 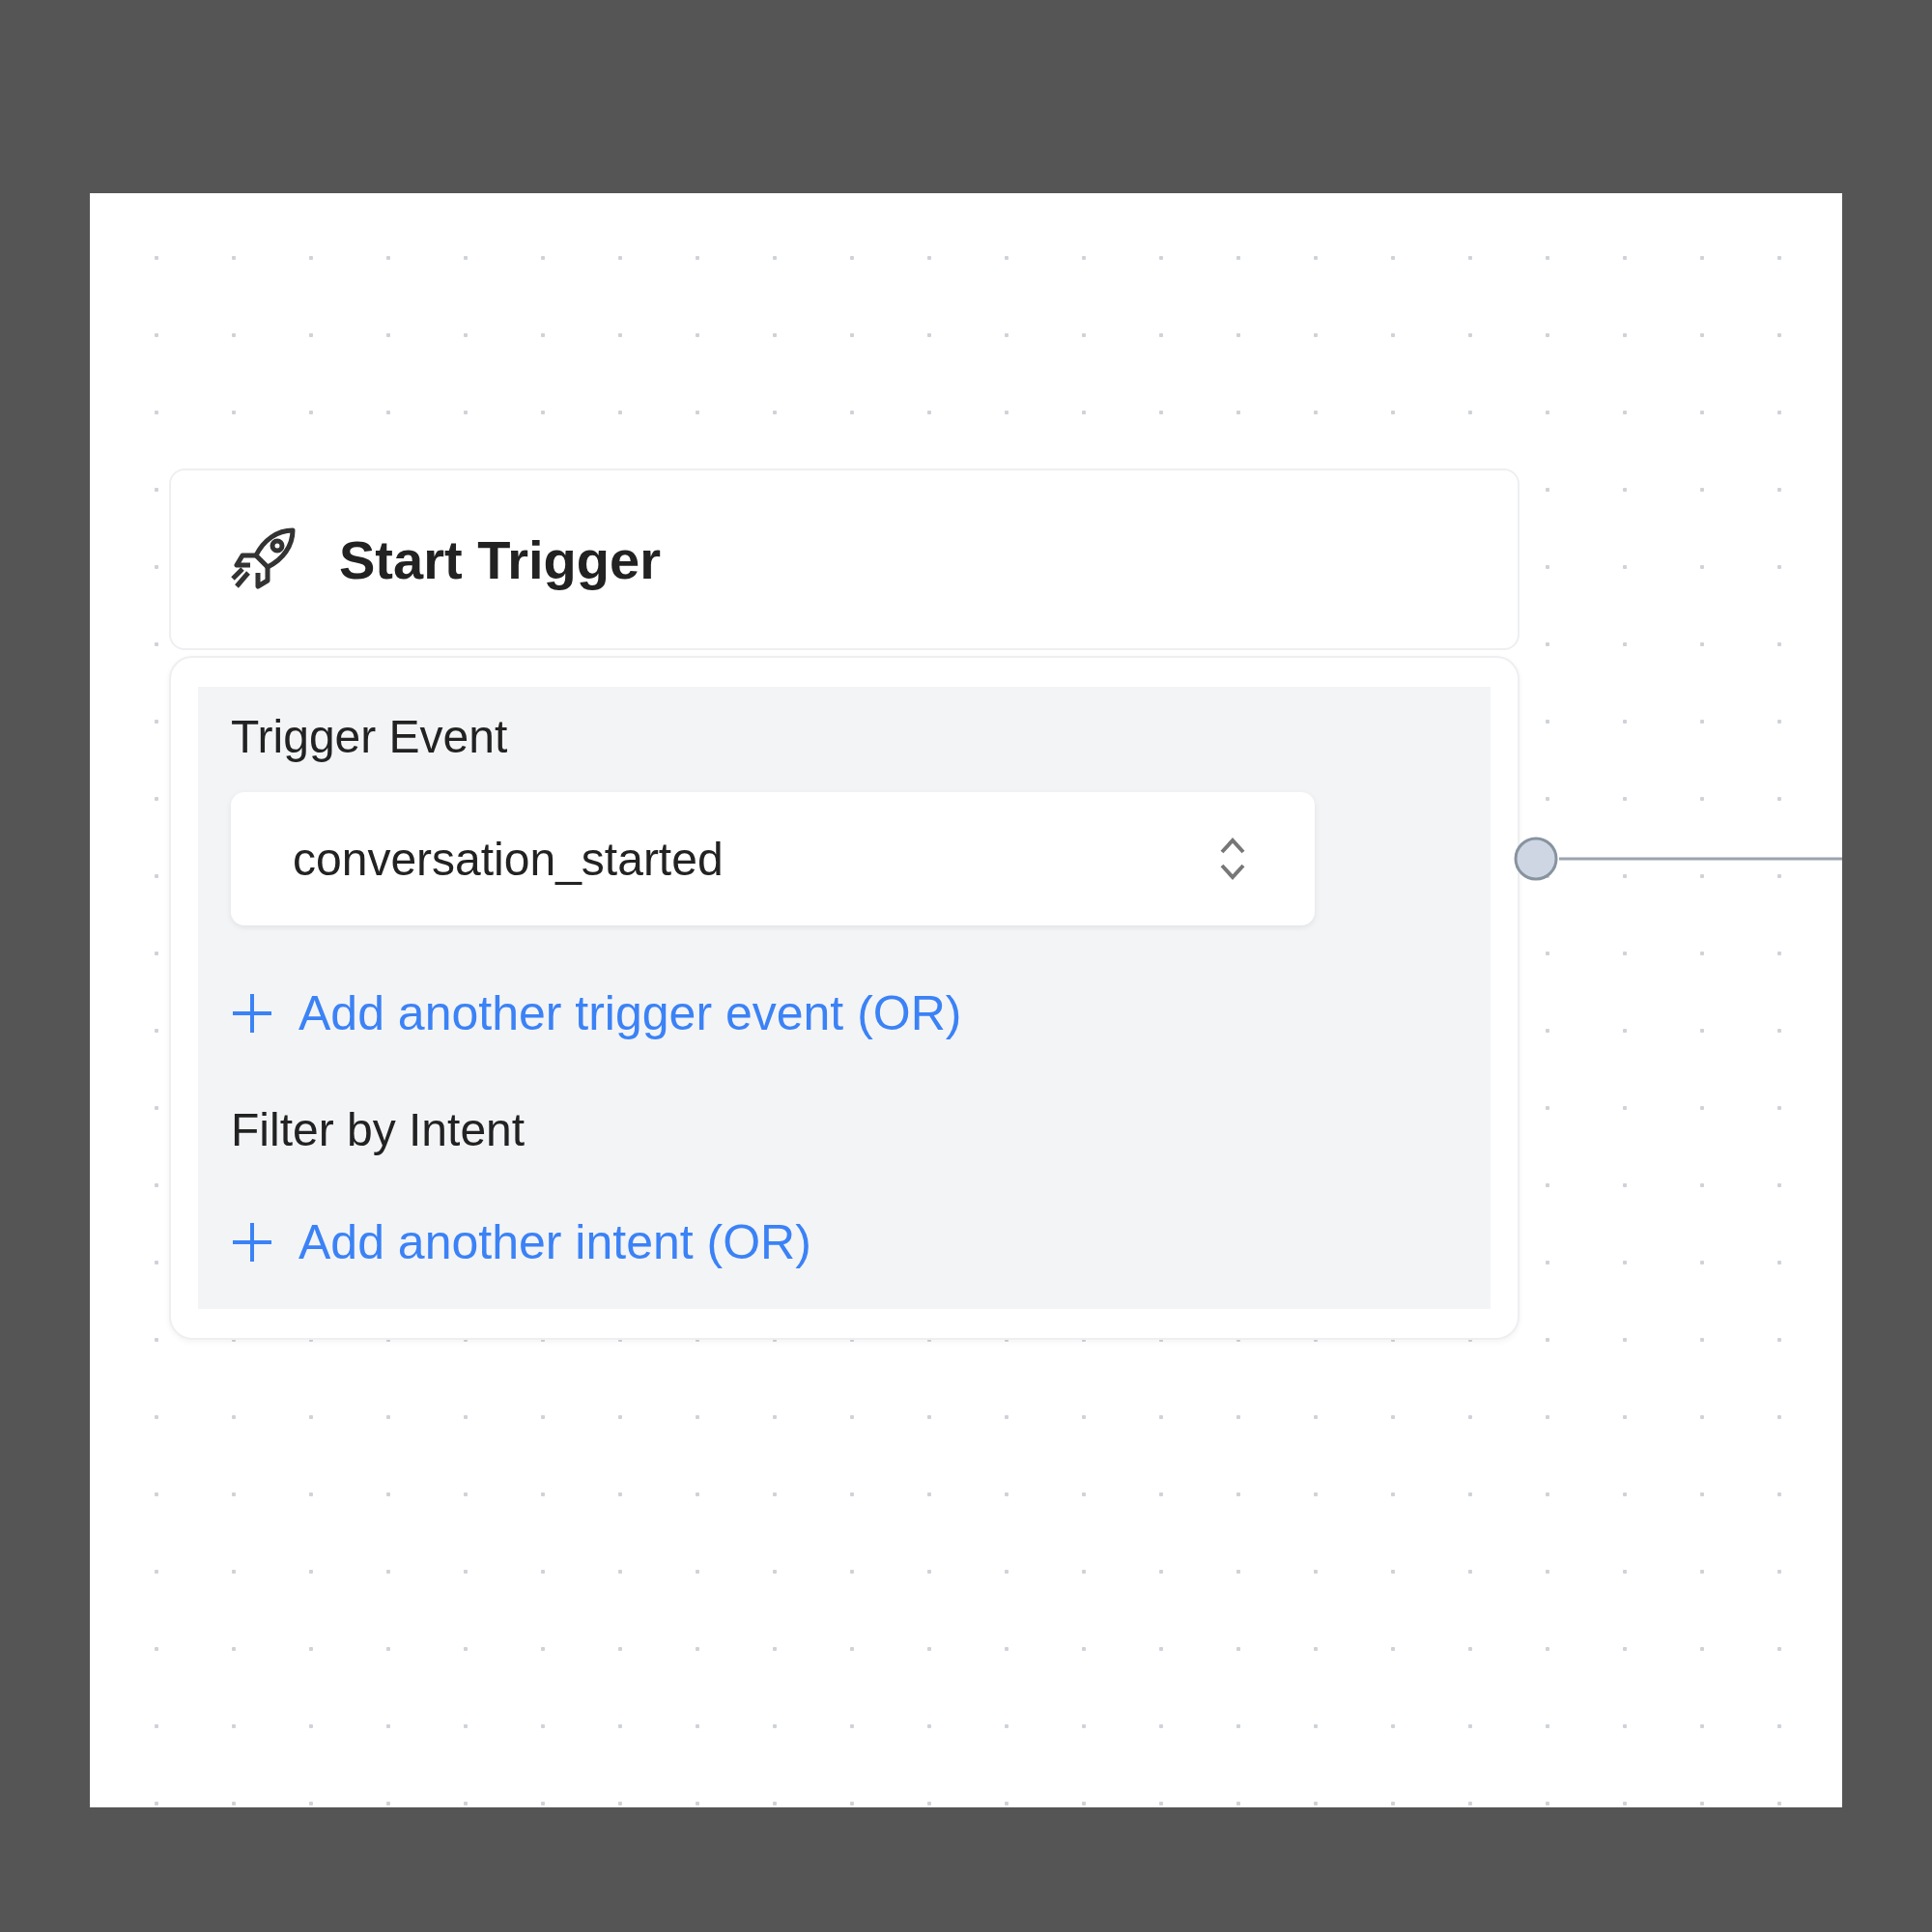 I want to click on node-title: Start Trigger, so click(x=500, y=559).